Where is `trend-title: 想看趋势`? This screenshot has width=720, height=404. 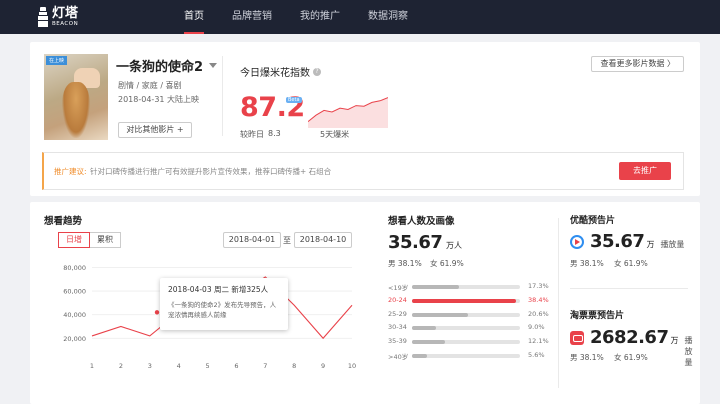 trend-title: 想看趋势 is located at coordinates (63, 221).